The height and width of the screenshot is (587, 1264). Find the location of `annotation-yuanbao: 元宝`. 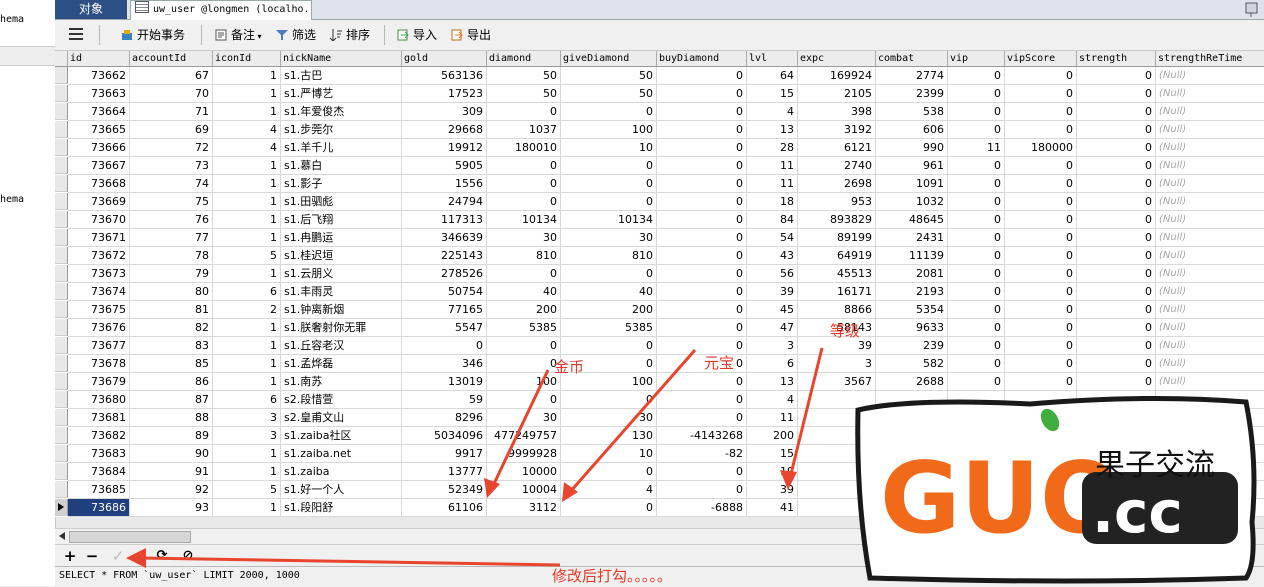

annotation-yuanbao: 元宝 is located at coordinates (719, 363).